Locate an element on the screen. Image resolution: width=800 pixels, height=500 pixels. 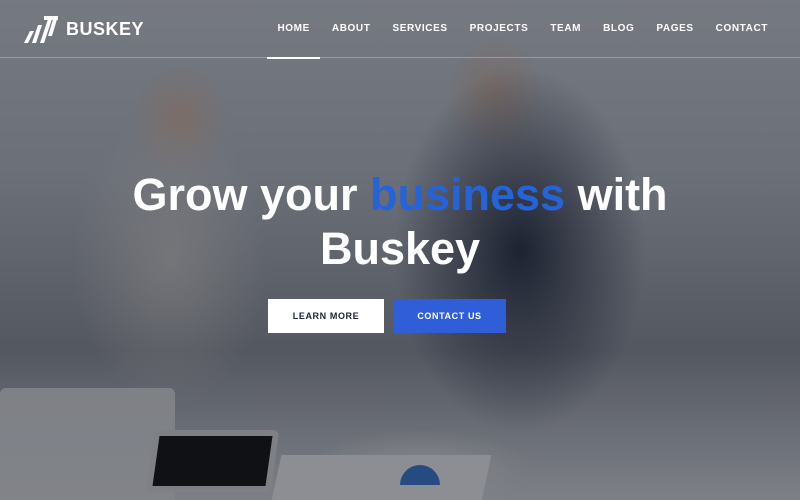
learn-more-button: LEARN MORE is located at coordinates (326, 316).